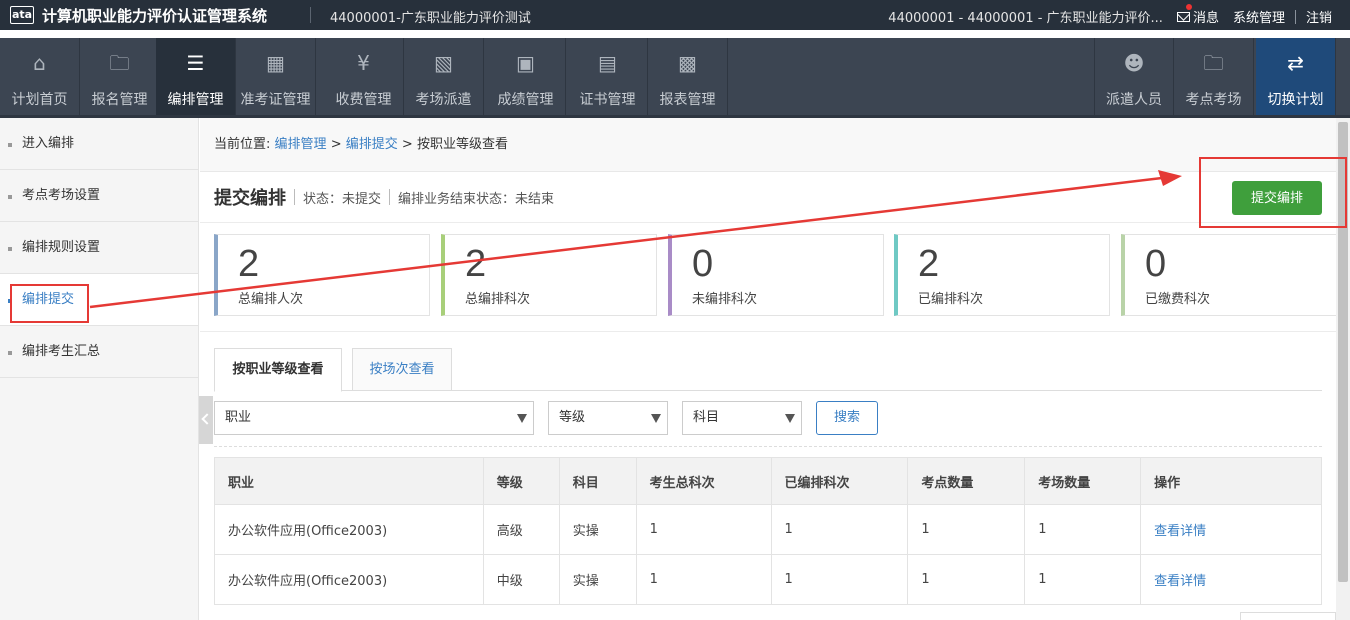 The width and height of the screenshot is (1350, 620). What do you see at coordinates (1170, 178) in the screenshot?
I see `arrow-head` at bounding box center [1170, 178].